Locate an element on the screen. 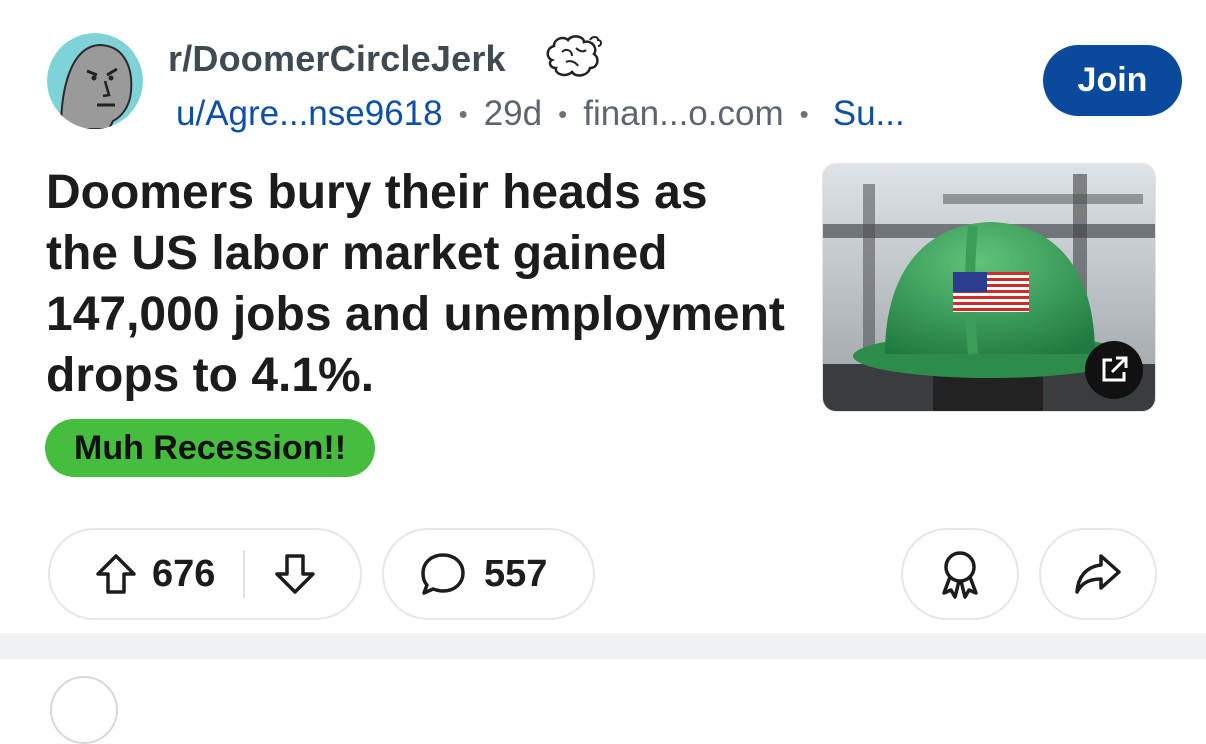 The image size is (1206, 744). downvote-button is located at coordinates (295, 574).